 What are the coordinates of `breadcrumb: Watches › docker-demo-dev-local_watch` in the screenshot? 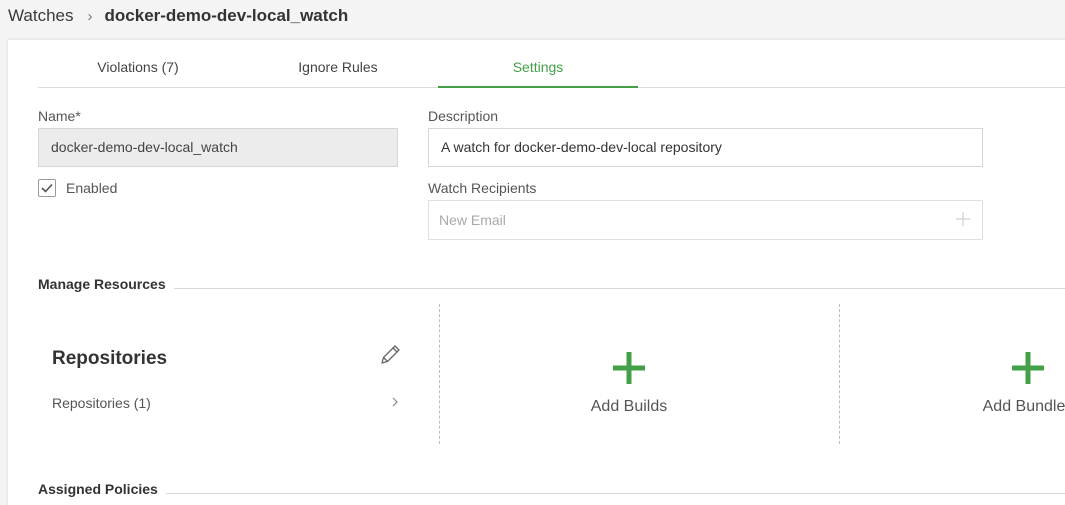 It's located at (178, 16).